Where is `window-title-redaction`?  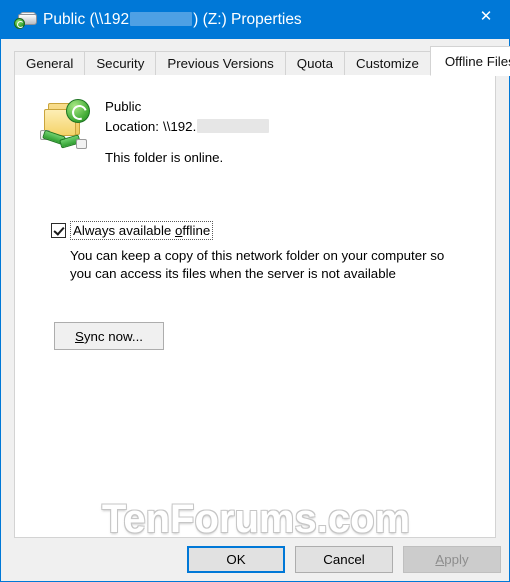 window-title-redaction is located at coordinates (161, 19).